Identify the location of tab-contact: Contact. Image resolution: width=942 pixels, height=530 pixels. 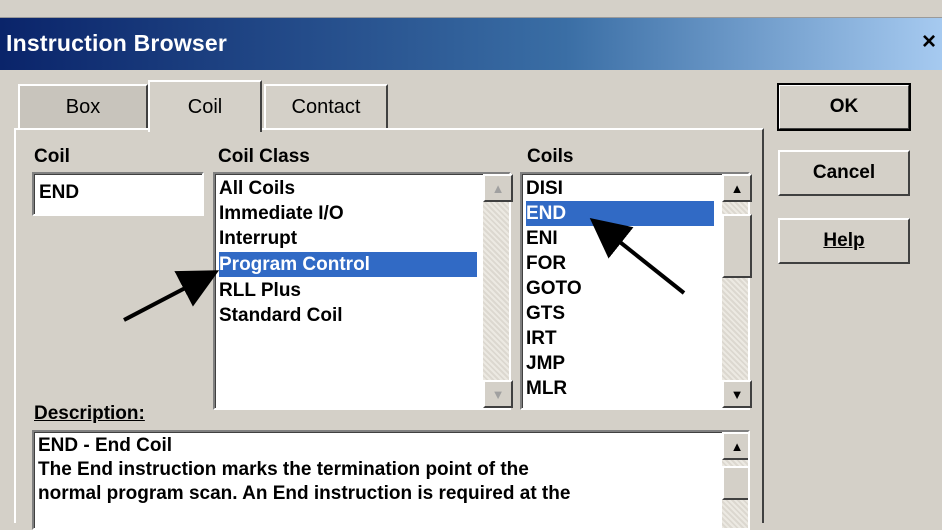
(326, 106).